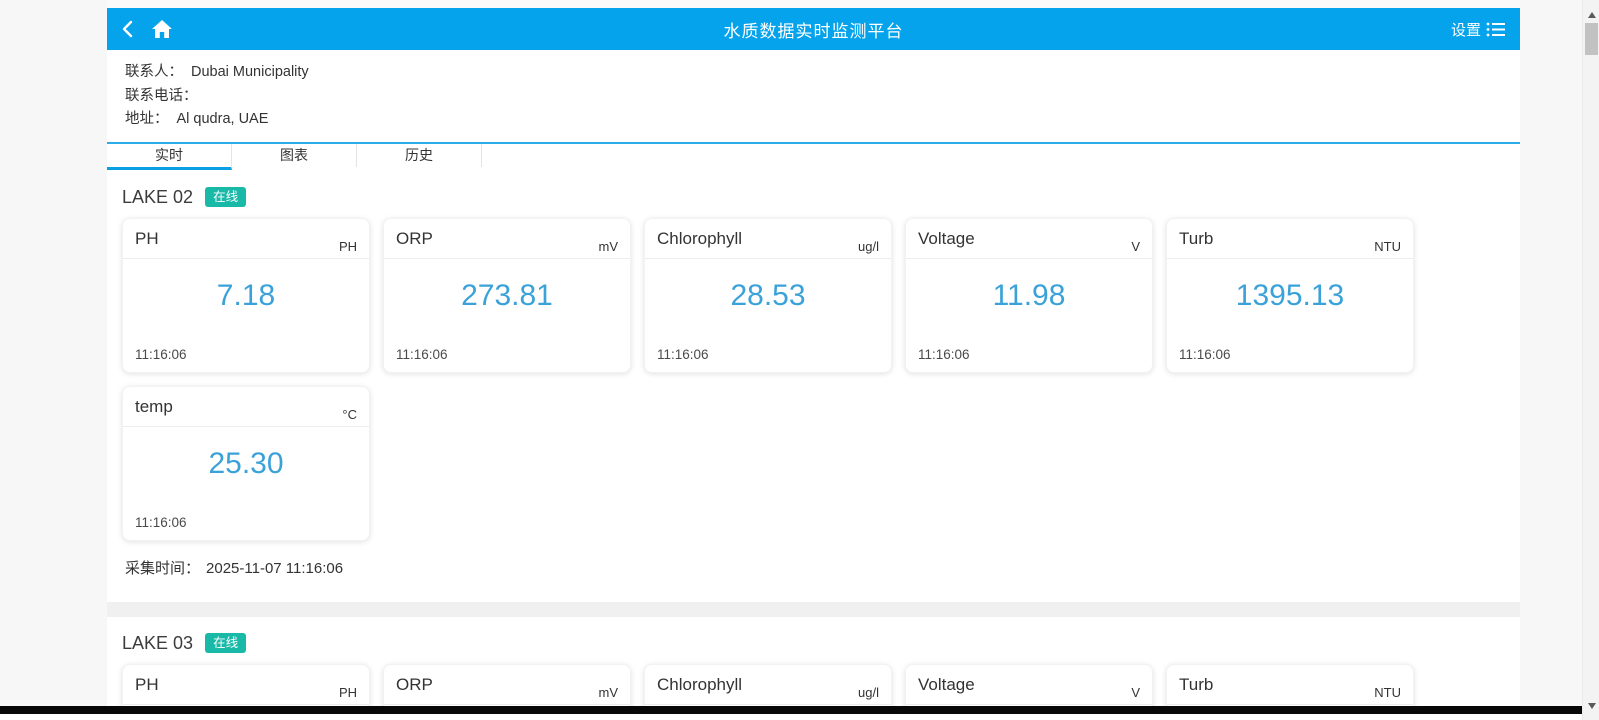 The width and height of the screenshot is (1599, 720). Describe the element at coordinates (246, 407) in the screenshot. I see `sensor-card-header: temp °C` at that location.